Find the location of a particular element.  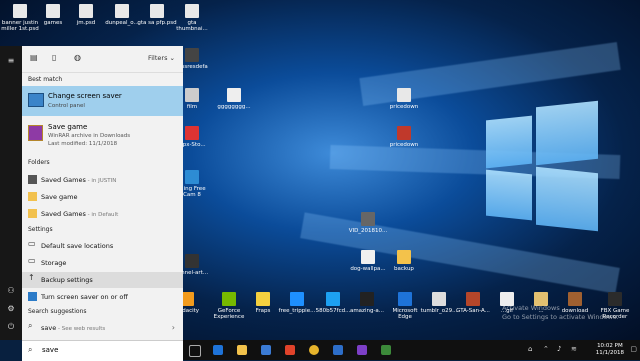

store-icon is located at coordinates (266, 350).